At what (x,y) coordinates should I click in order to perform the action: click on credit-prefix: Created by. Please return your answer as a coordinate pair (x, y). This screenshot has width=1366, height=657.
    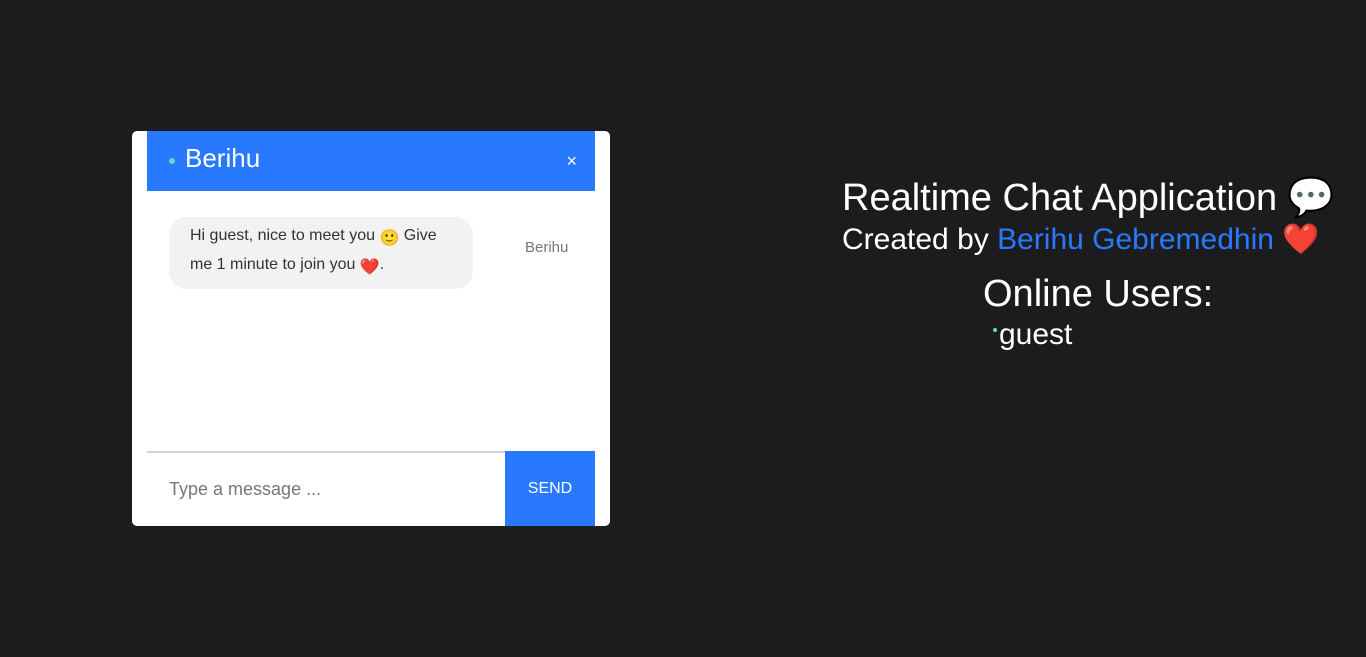
    Looking at the image, I should click on (915, 239).